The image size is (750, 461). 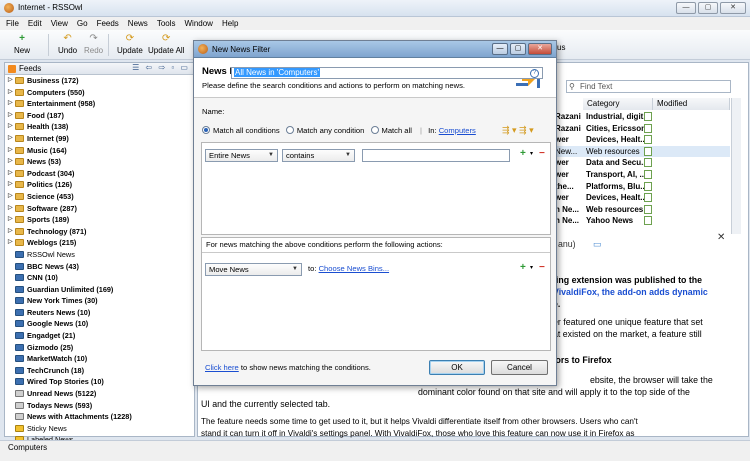 What do you see at coordinates (99, 313) in the screenshot?
I see `feed-item: Reuters News (10)` at bounding box center [99, 313].